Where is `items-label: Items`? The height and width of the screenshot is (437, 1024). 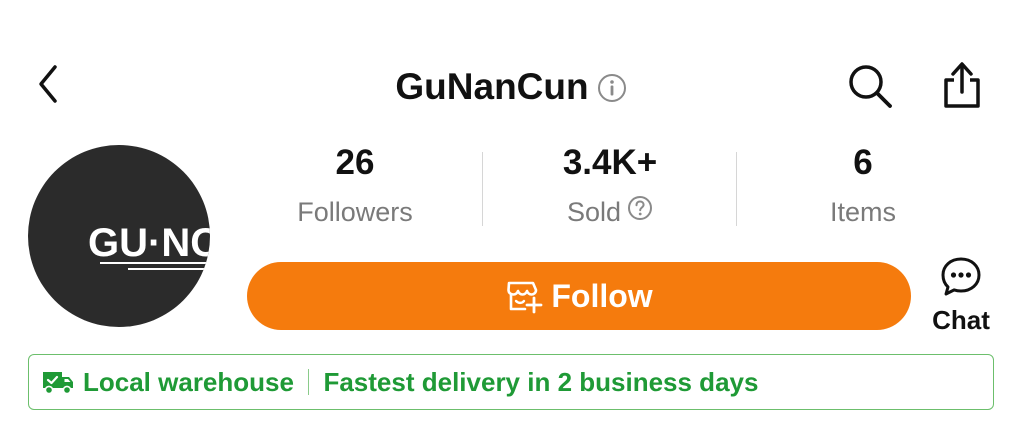
items-label: Items is located at coordinates (862, 212).